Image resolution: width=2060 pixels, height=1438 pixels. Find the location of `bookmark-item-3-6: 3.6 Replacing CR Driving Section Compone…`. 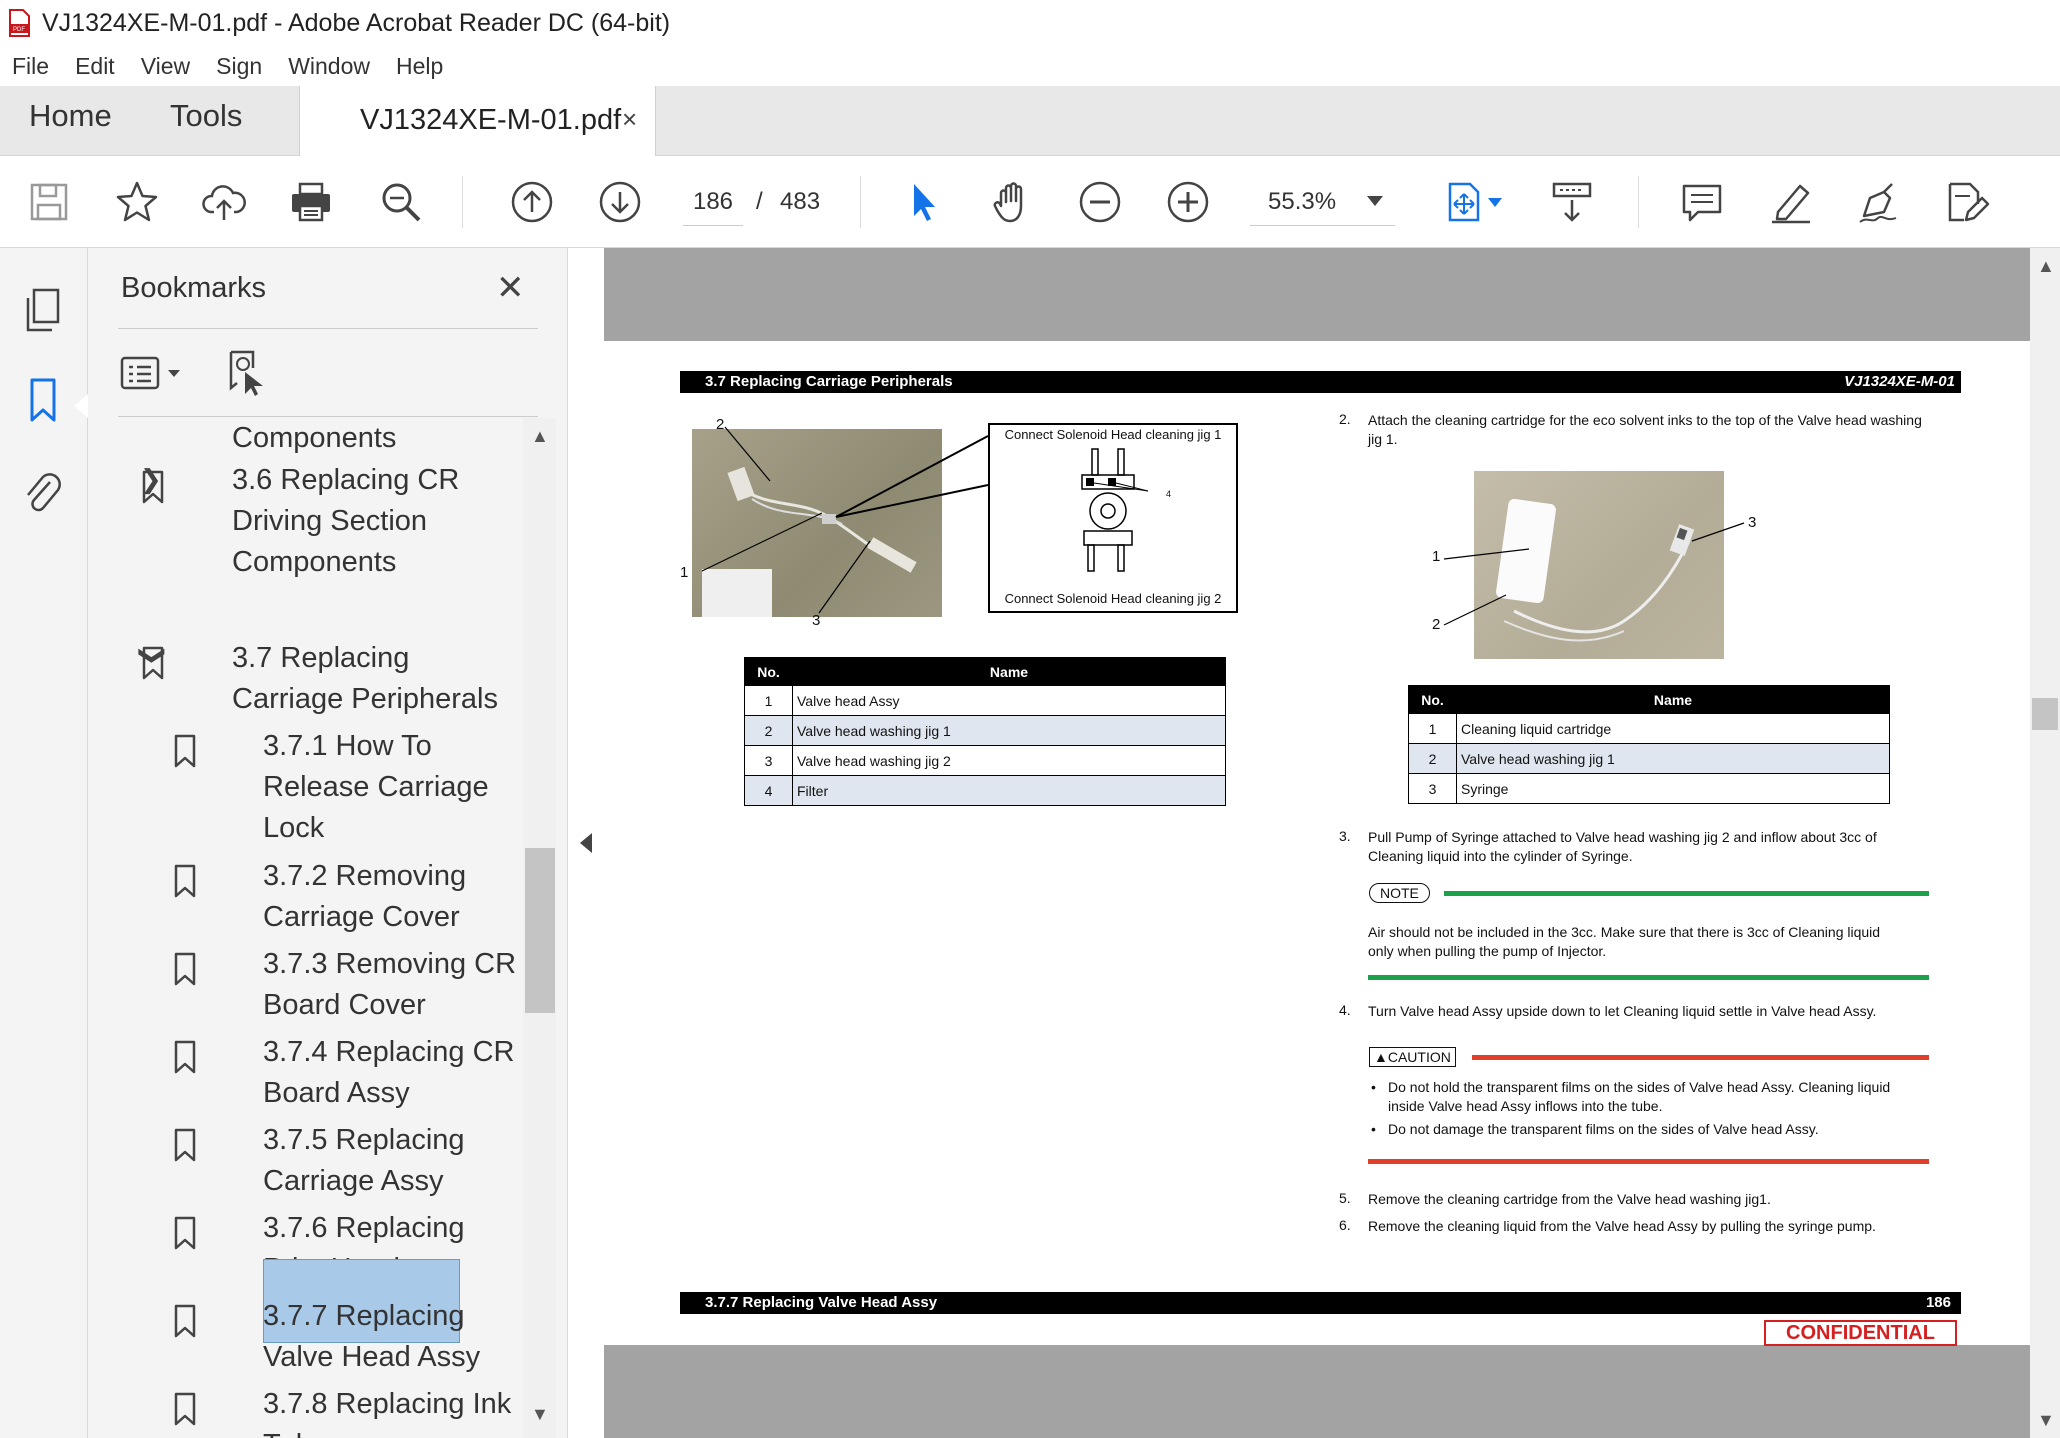

bookmark-item-3-6: 3.6 Replacing CR Driving Section Compone… is located at coordinates (345, 521).